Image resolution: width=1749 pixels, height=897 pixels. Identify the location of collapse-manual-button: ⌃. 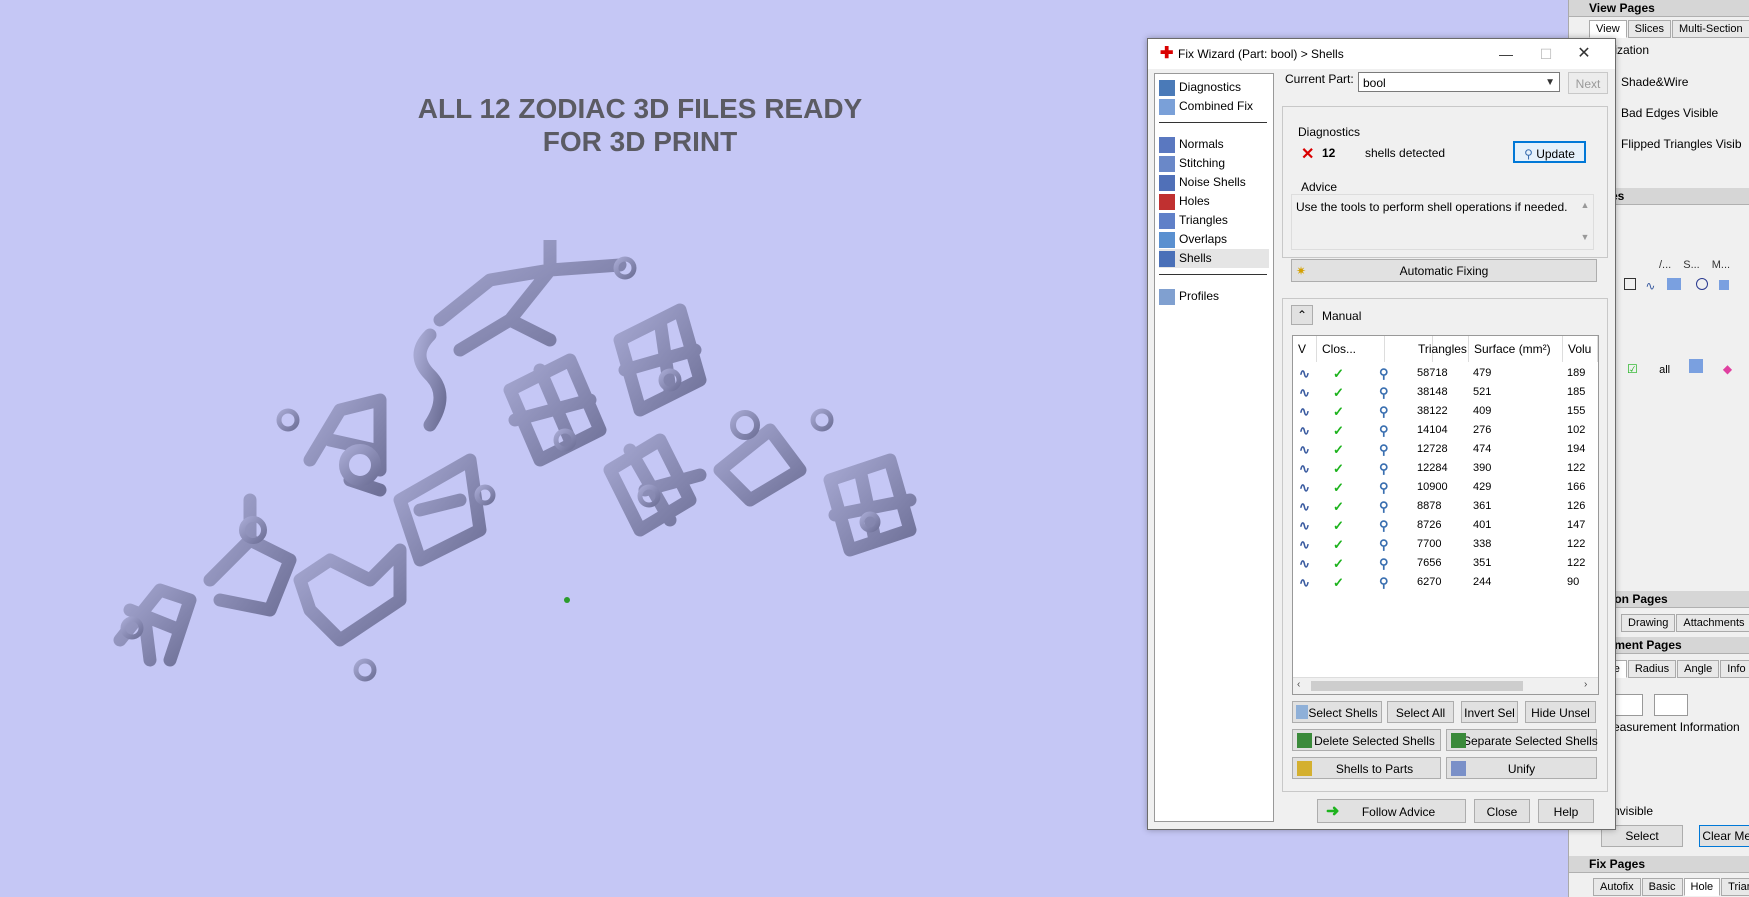
(1302, 315).